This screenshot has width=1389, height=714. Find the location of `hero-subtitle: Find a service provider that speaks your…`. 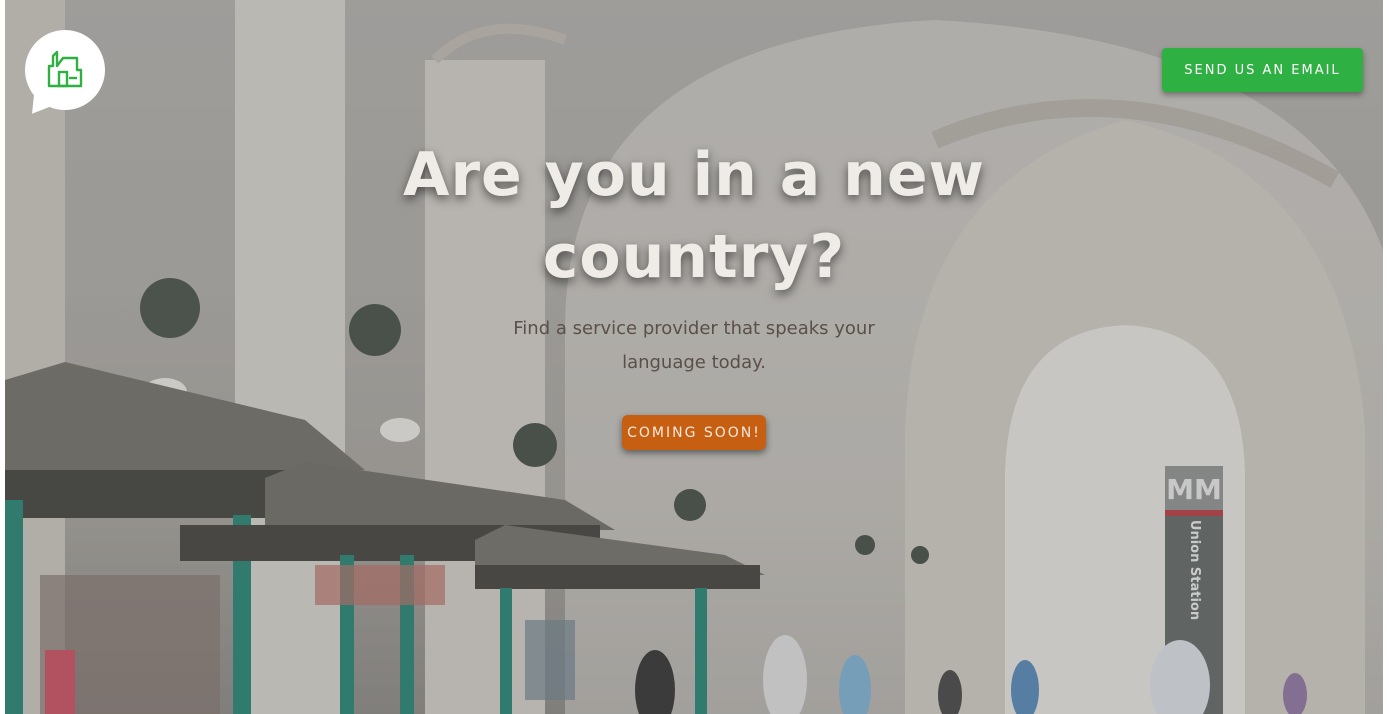

hero-subtitle: Find a service provider that speaks your… is located at coordinates (694, 345).